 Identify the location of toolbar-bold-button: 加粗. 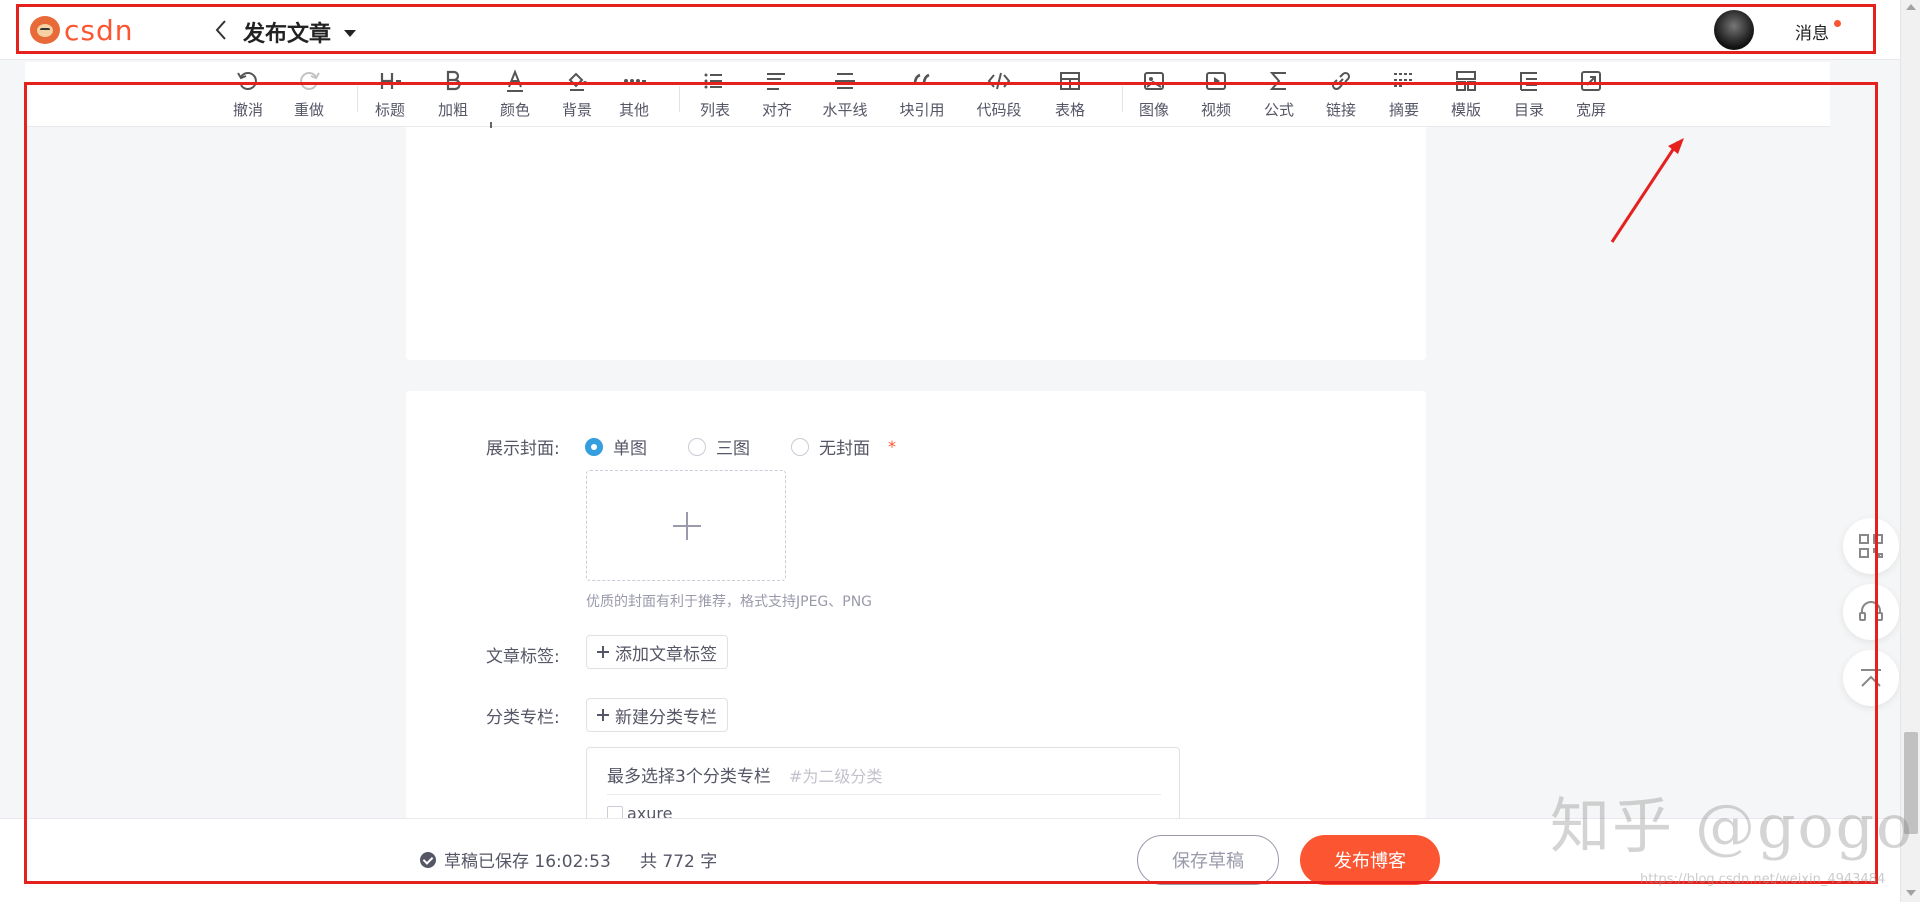
(453, 95).